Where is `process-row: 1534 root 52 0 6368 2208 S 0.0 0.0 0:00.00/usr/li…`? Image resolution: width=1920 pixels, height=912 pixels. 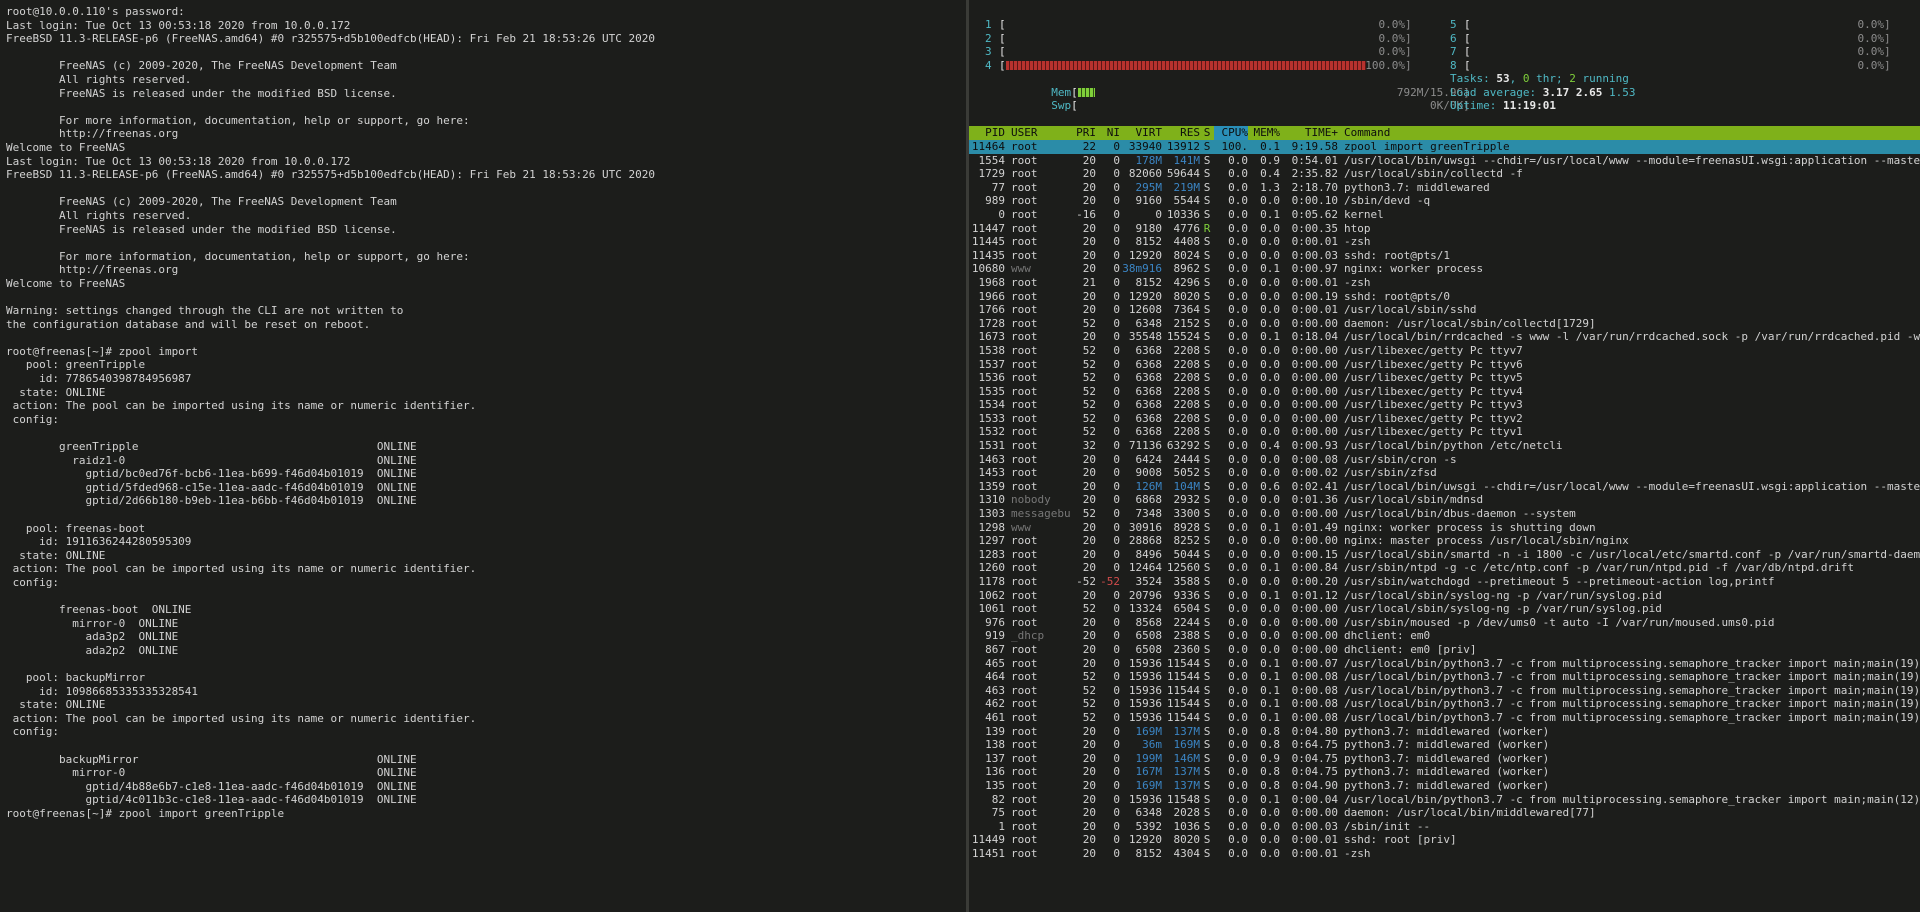
process-row: 1534 root 52 0 6368 2208 S 0.0 0.0 0:00.00/usr/li… is located at coordinates (1444, 405).